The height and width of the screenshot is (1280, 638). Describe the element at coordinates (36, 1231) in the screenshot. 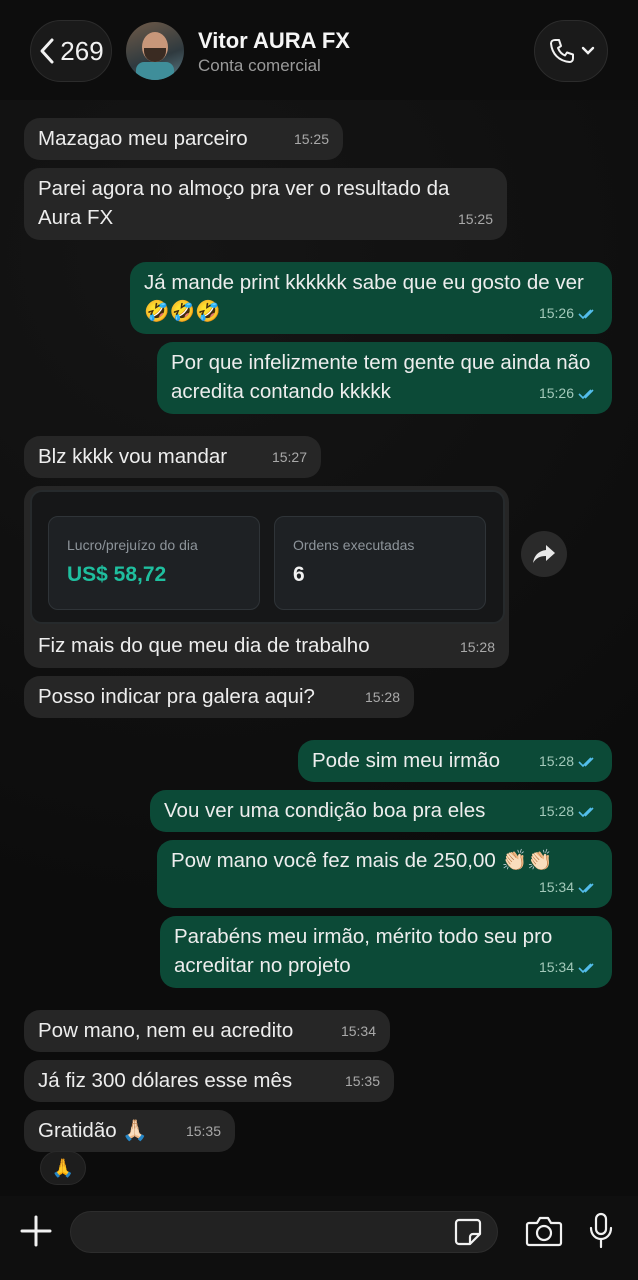

I see `plus-icon` at that location.